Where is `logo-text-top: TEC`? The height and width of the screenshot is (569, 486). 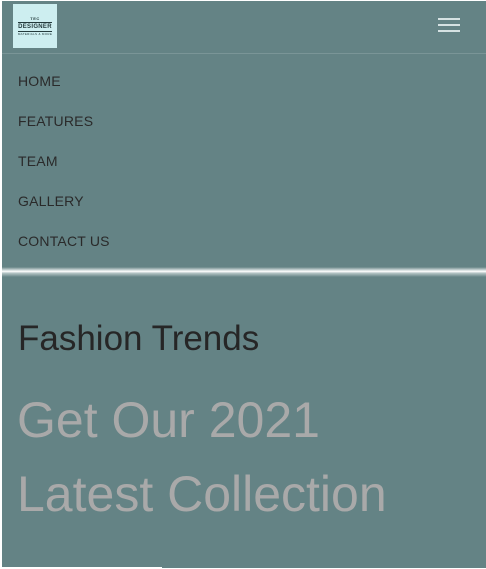 logo-text-top: TEC is located at coordinates (35, 18).